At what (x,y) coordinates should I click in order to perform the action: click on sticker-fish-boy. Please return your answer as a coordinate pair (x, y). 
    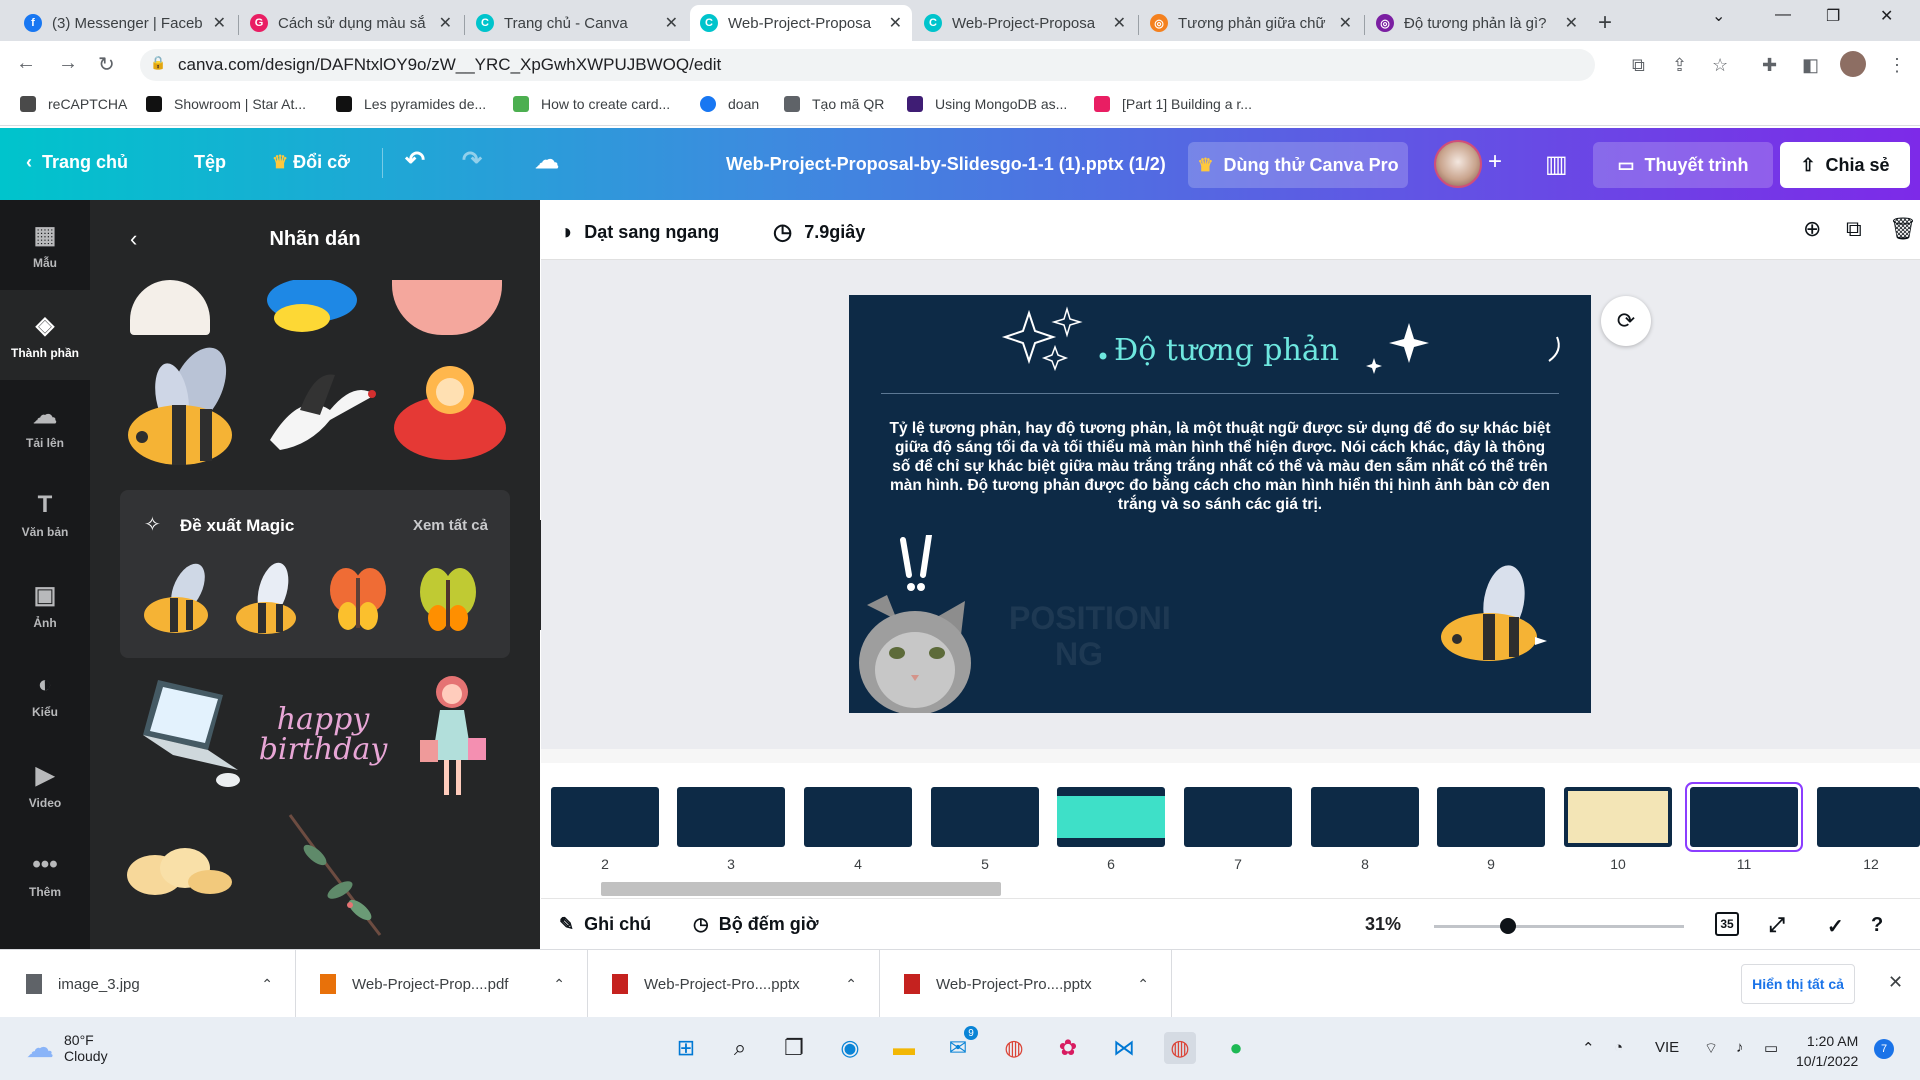
    Looking at the image, I should click on (450, 407).